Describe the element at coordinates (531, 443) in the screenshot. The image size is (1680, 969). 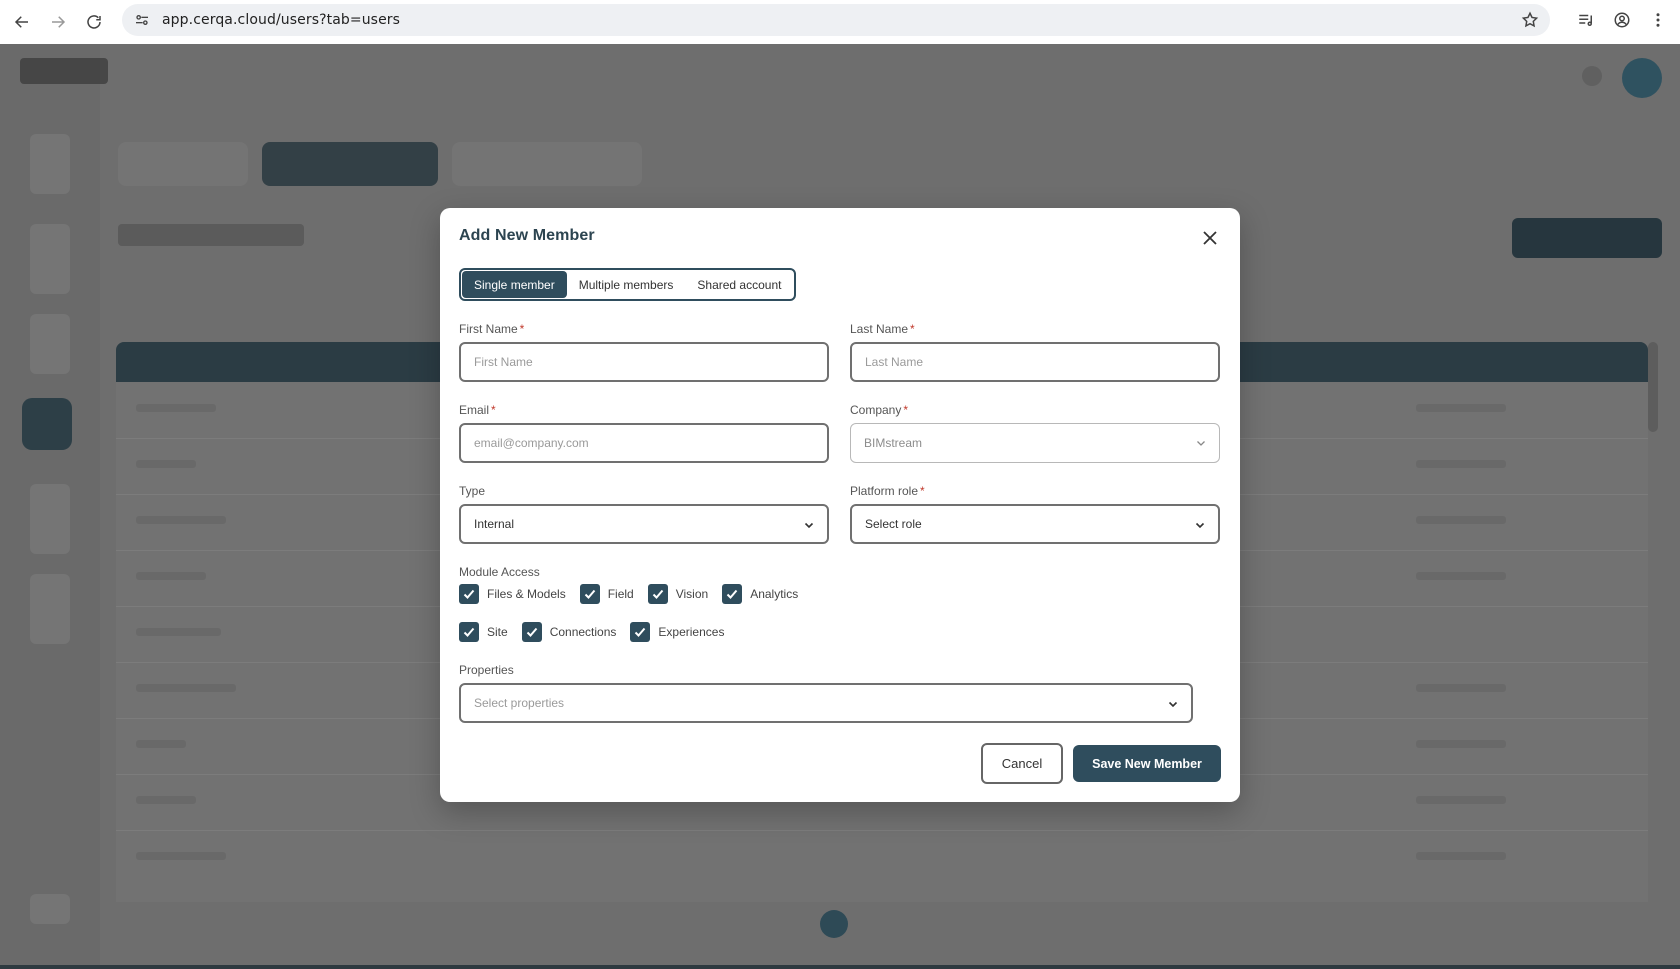
I see `email-placeholder: email@company.com` at that location.